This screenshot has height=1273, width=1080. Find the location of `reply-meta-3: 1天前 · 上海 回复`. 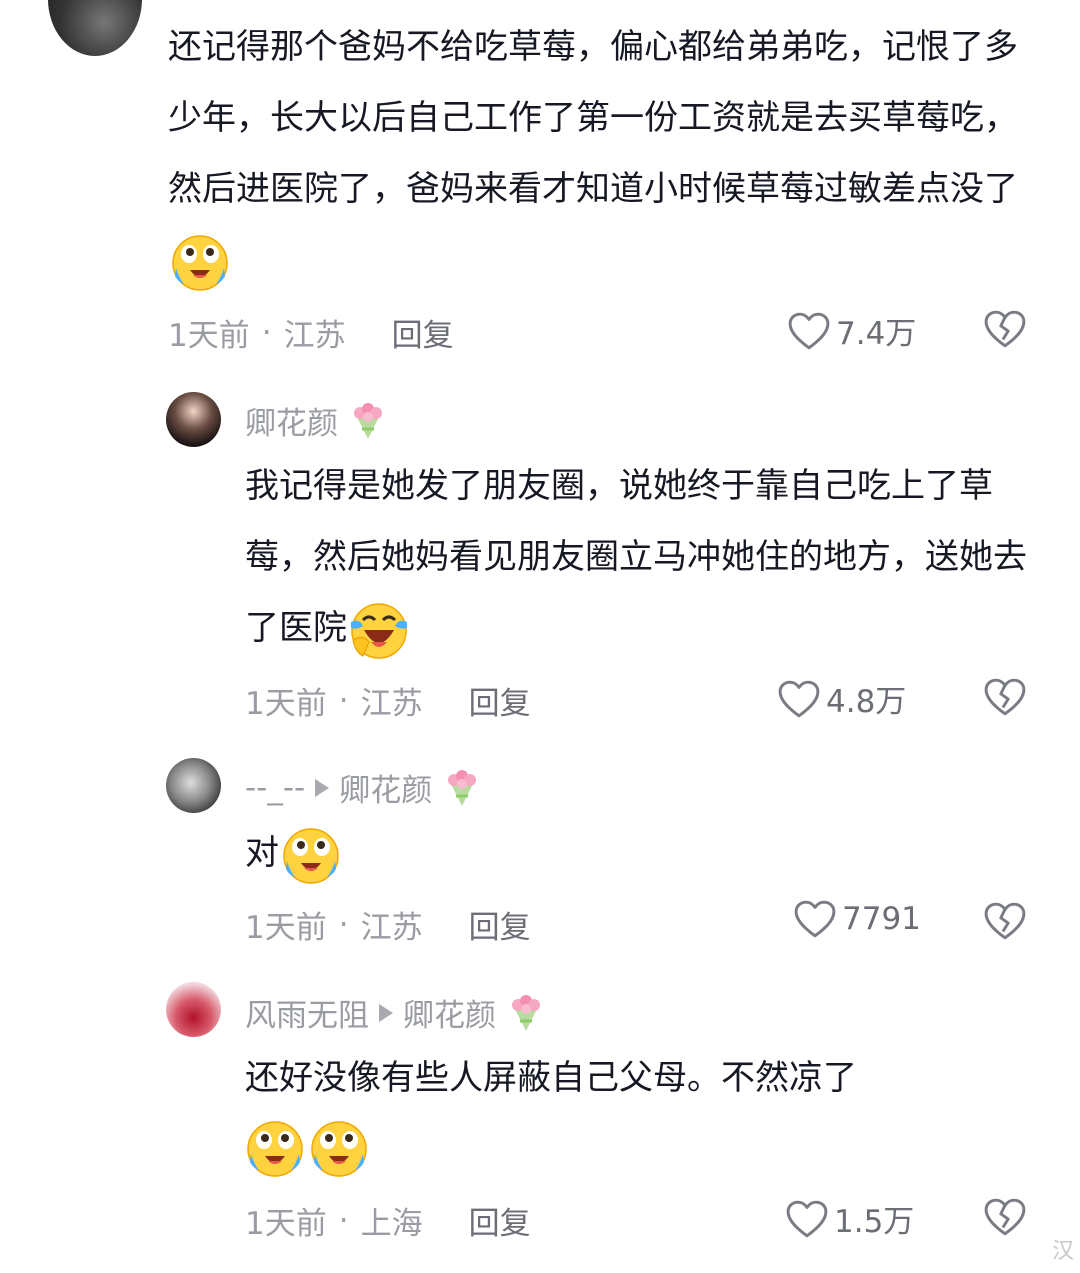

reply-meta-3: 1天前 · 上海 回复 is located at coordinates (388, 1220).